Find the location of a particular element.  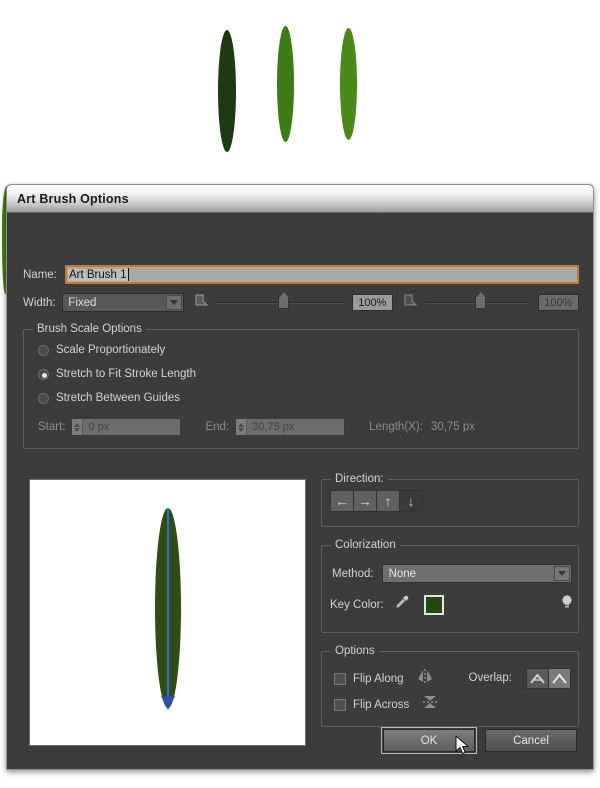

flip-along-row: Flip Along is located at coordinates (384, 678).